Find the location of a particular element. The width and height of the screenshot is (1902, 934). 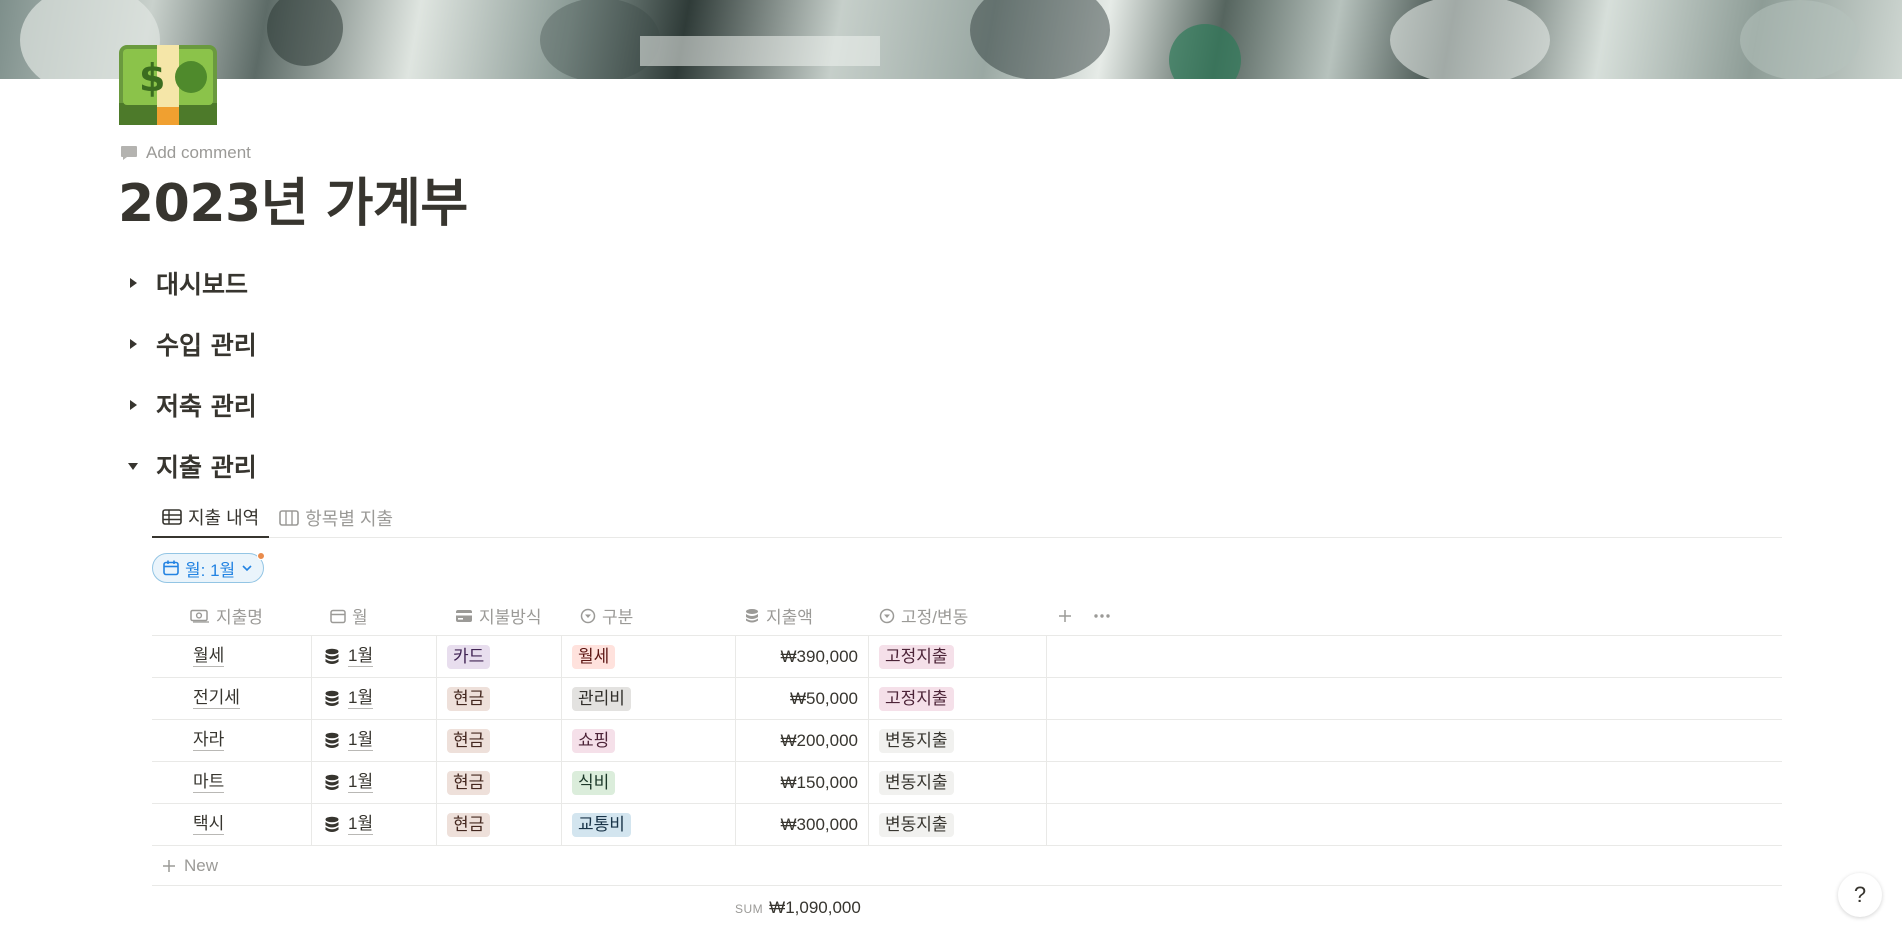

table-row: 전기세 1월 현금 관리비 ₩50,000 고정지출 is located at coordinates (967, 698).